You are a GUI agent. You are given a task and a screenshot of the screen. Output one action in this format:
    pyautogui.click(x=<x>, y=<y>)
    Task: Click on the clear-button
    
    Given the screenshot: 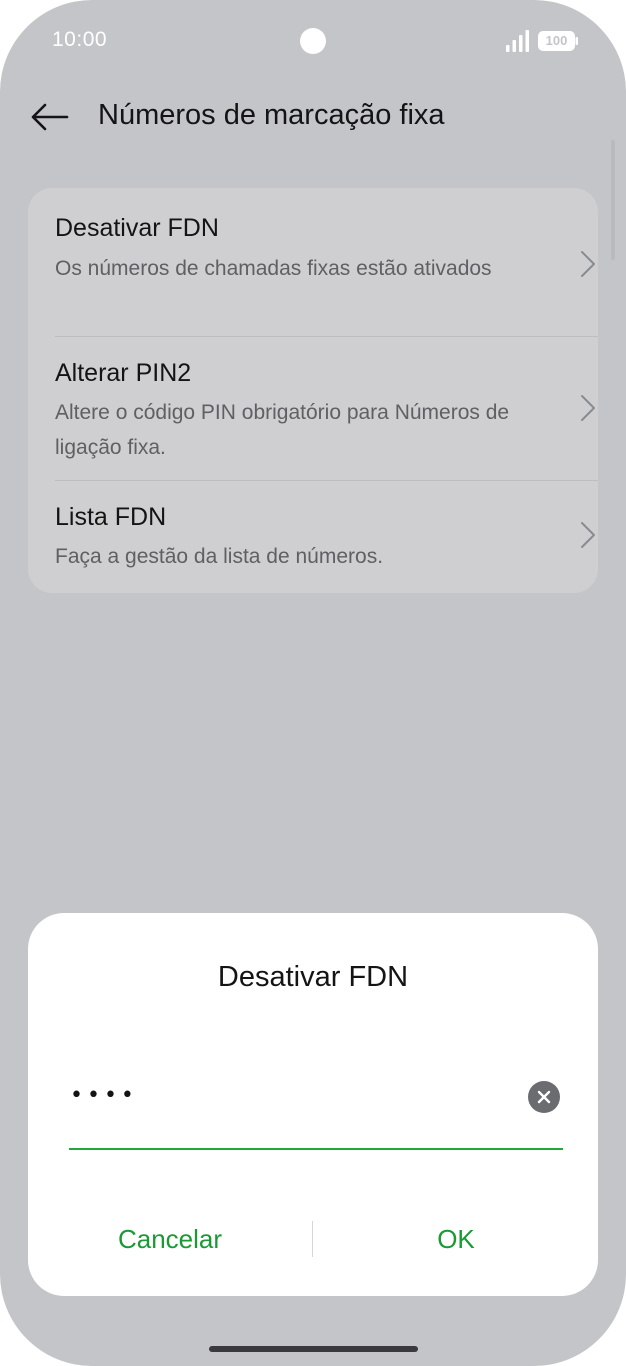 What is the action you would take?
    pyautogui.click(x=544, y=1097)
    